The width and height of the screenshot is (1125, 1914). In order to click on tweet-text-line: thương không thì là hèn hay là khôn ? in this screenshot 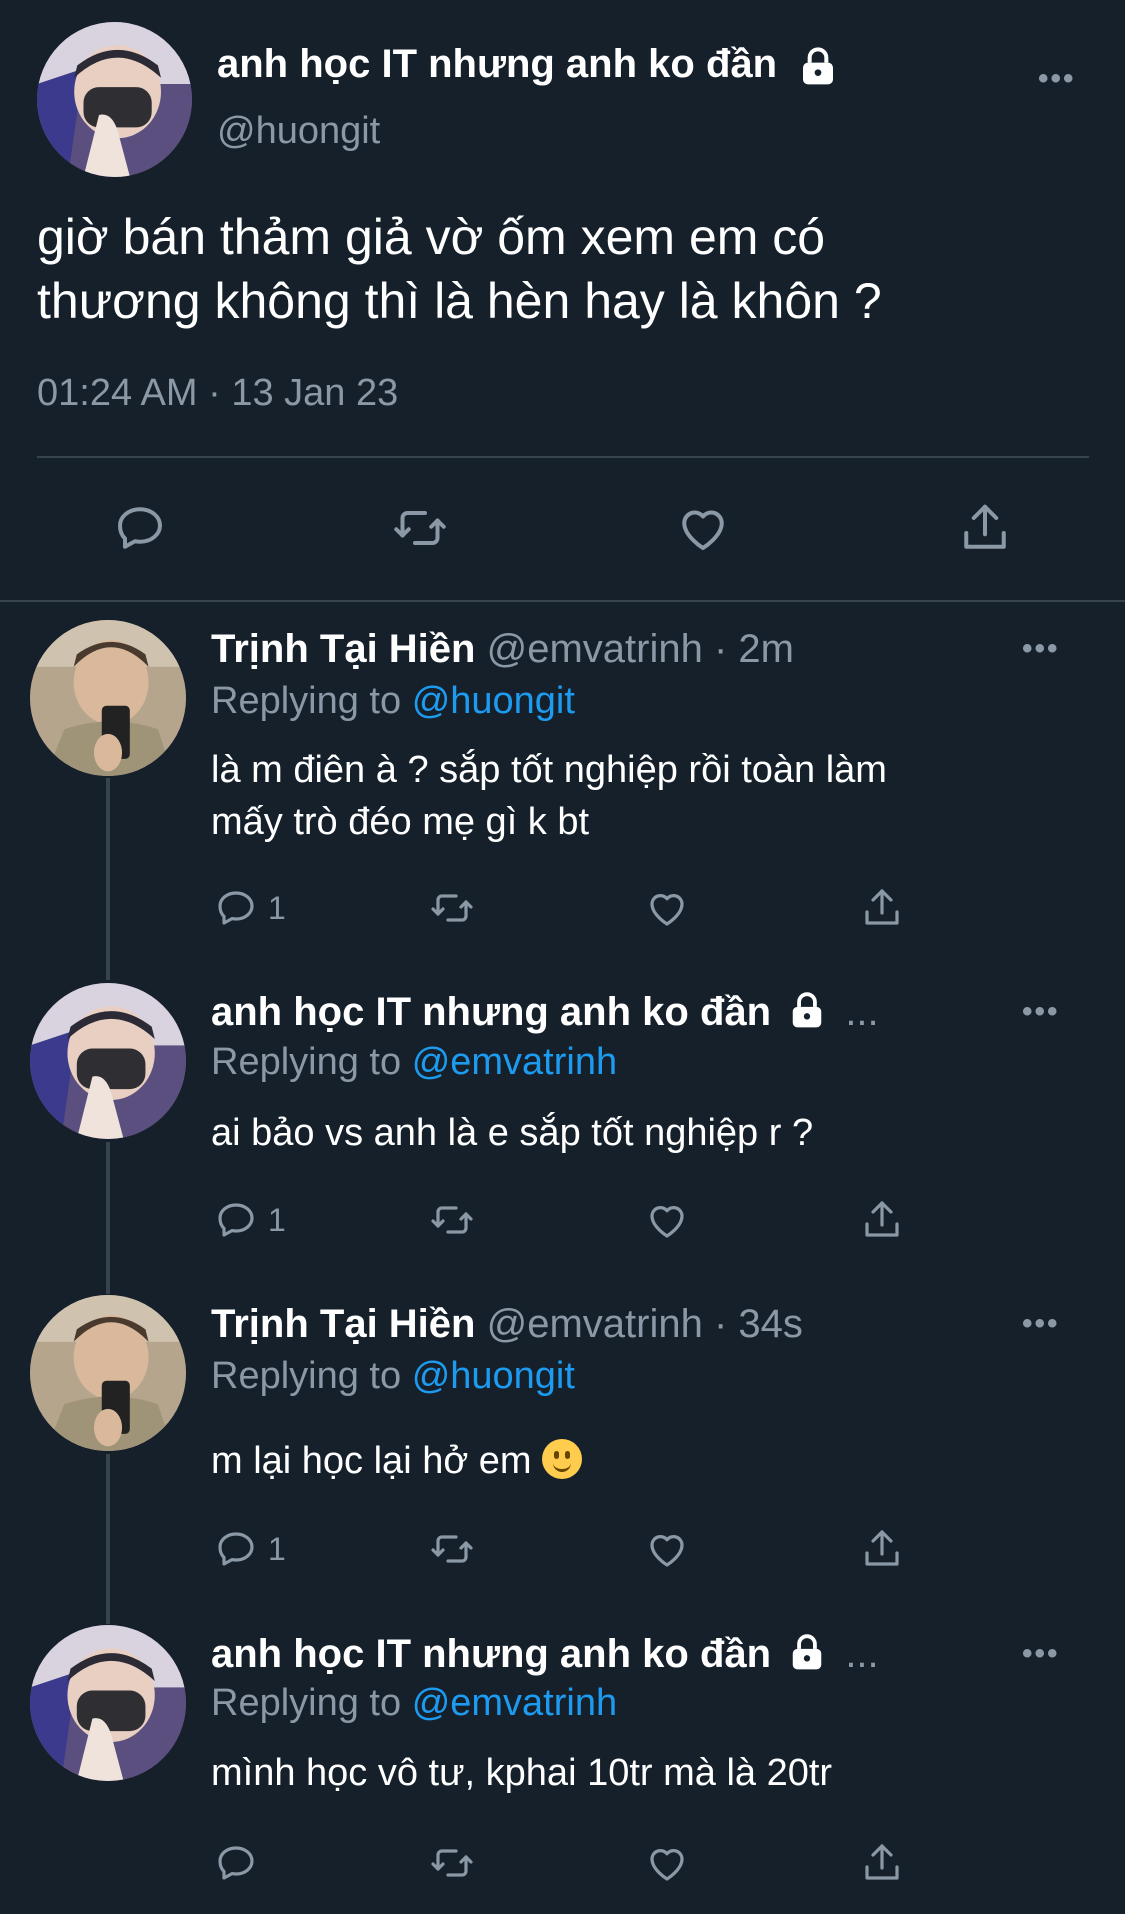, I will do `click(459, 301)`.